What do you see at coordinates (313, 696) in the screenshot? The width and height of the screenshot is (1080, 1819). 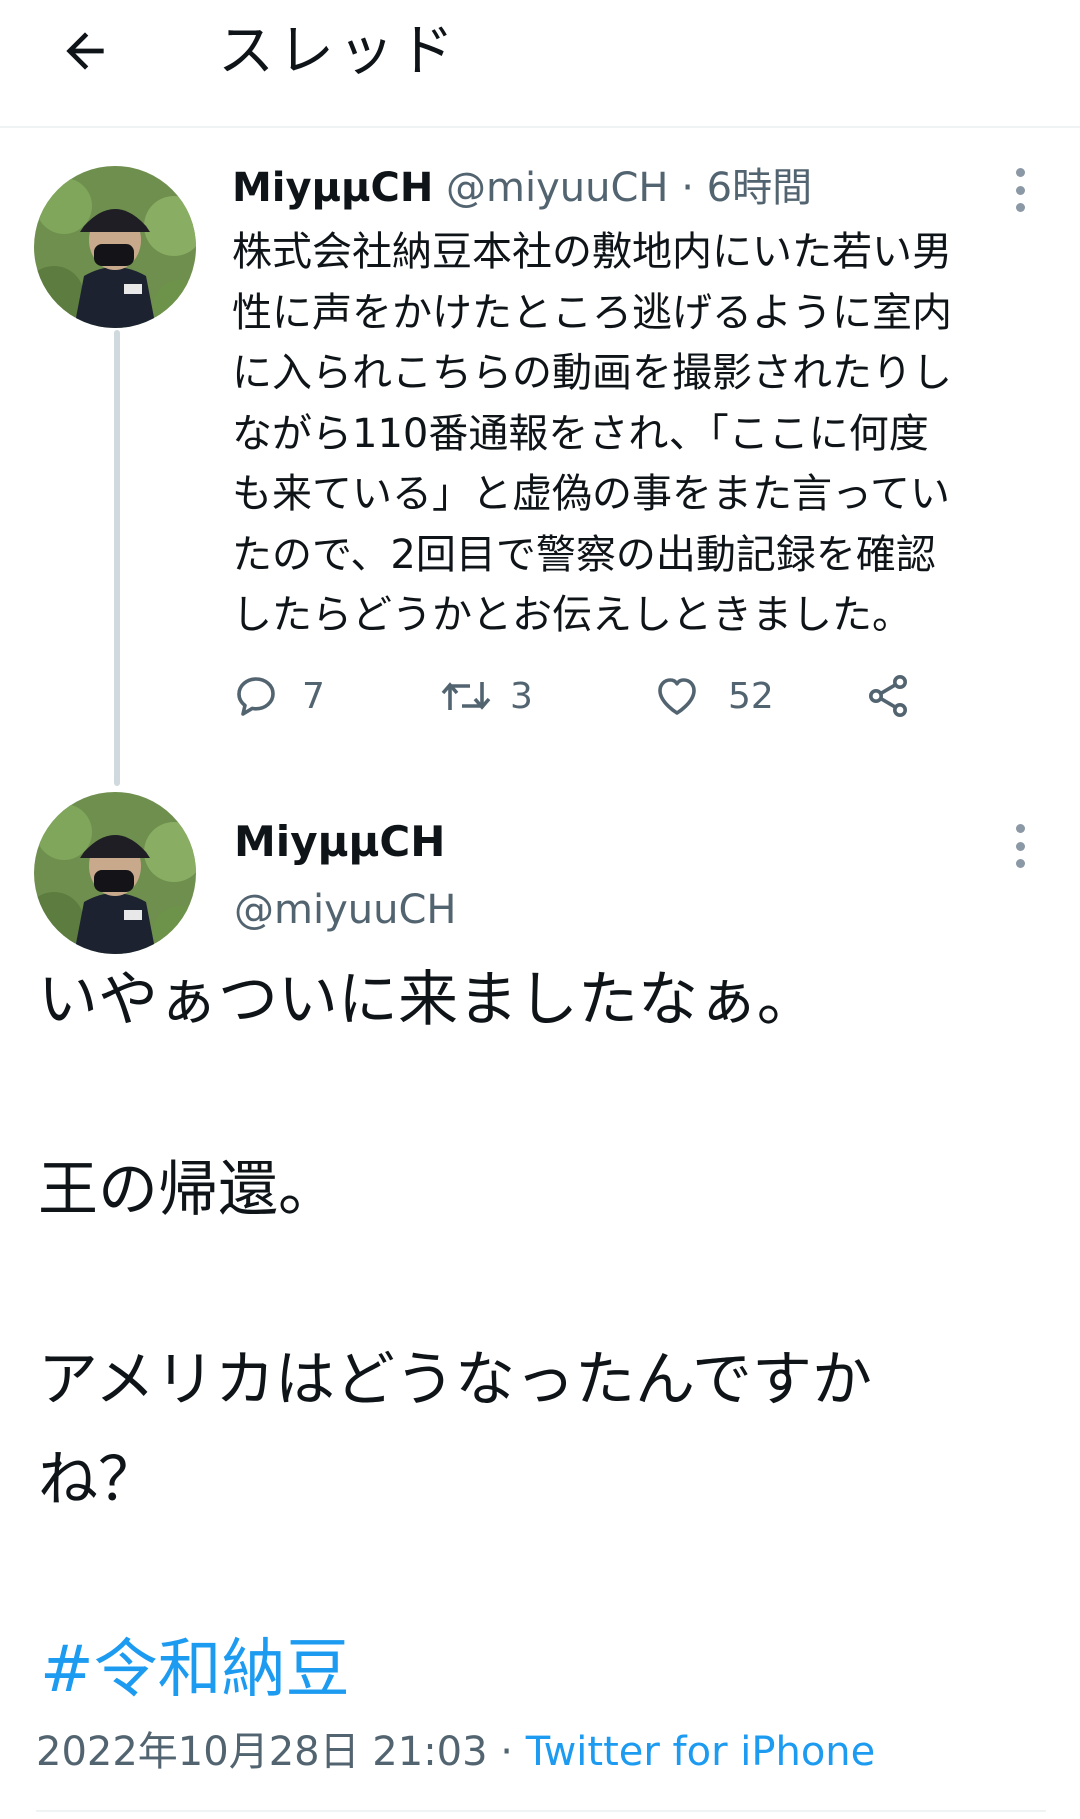 I see `reply-count: 7` at bounding box center [313, 696].